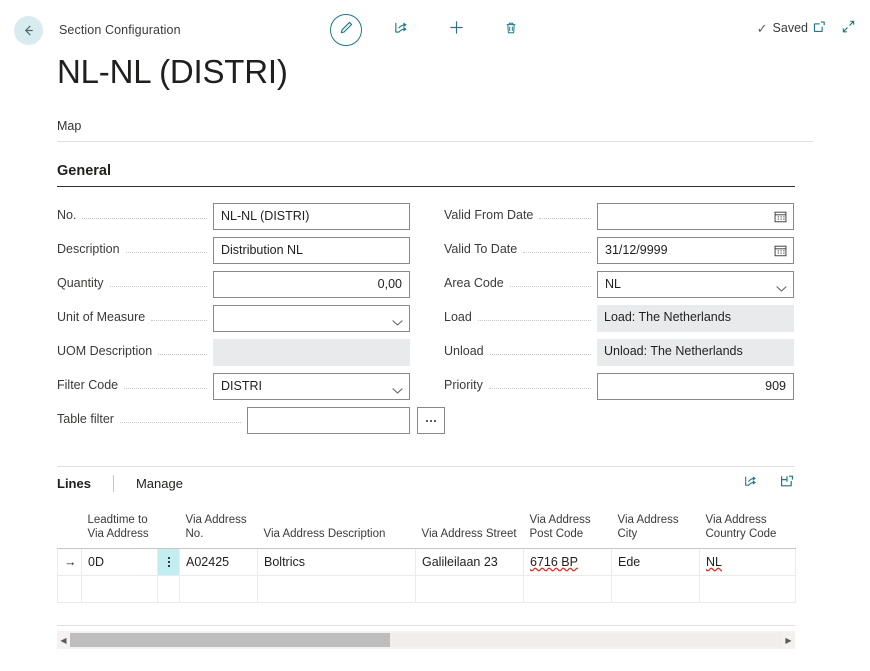 The height and width of the screenshot is (671, 870). I want to click on window-controls, so click(834, 26).